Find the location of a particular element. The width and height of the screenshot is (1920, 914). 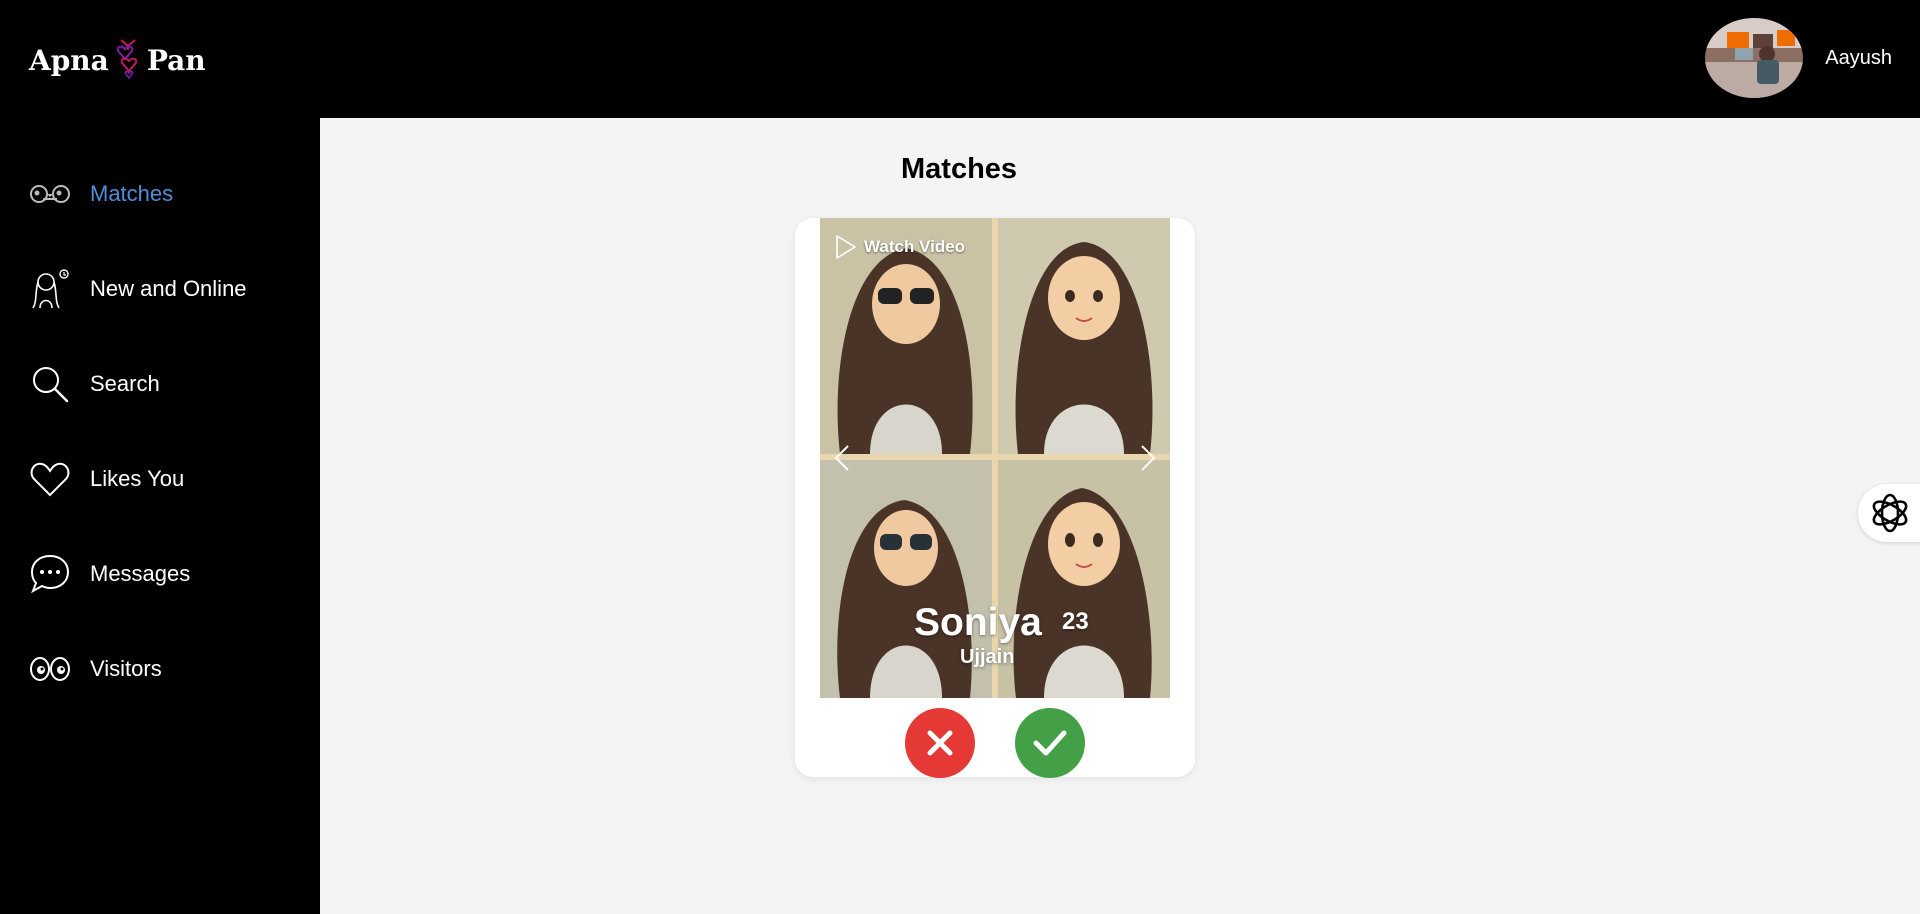

user-name: Aayush is located at coordinates (1858, 58).